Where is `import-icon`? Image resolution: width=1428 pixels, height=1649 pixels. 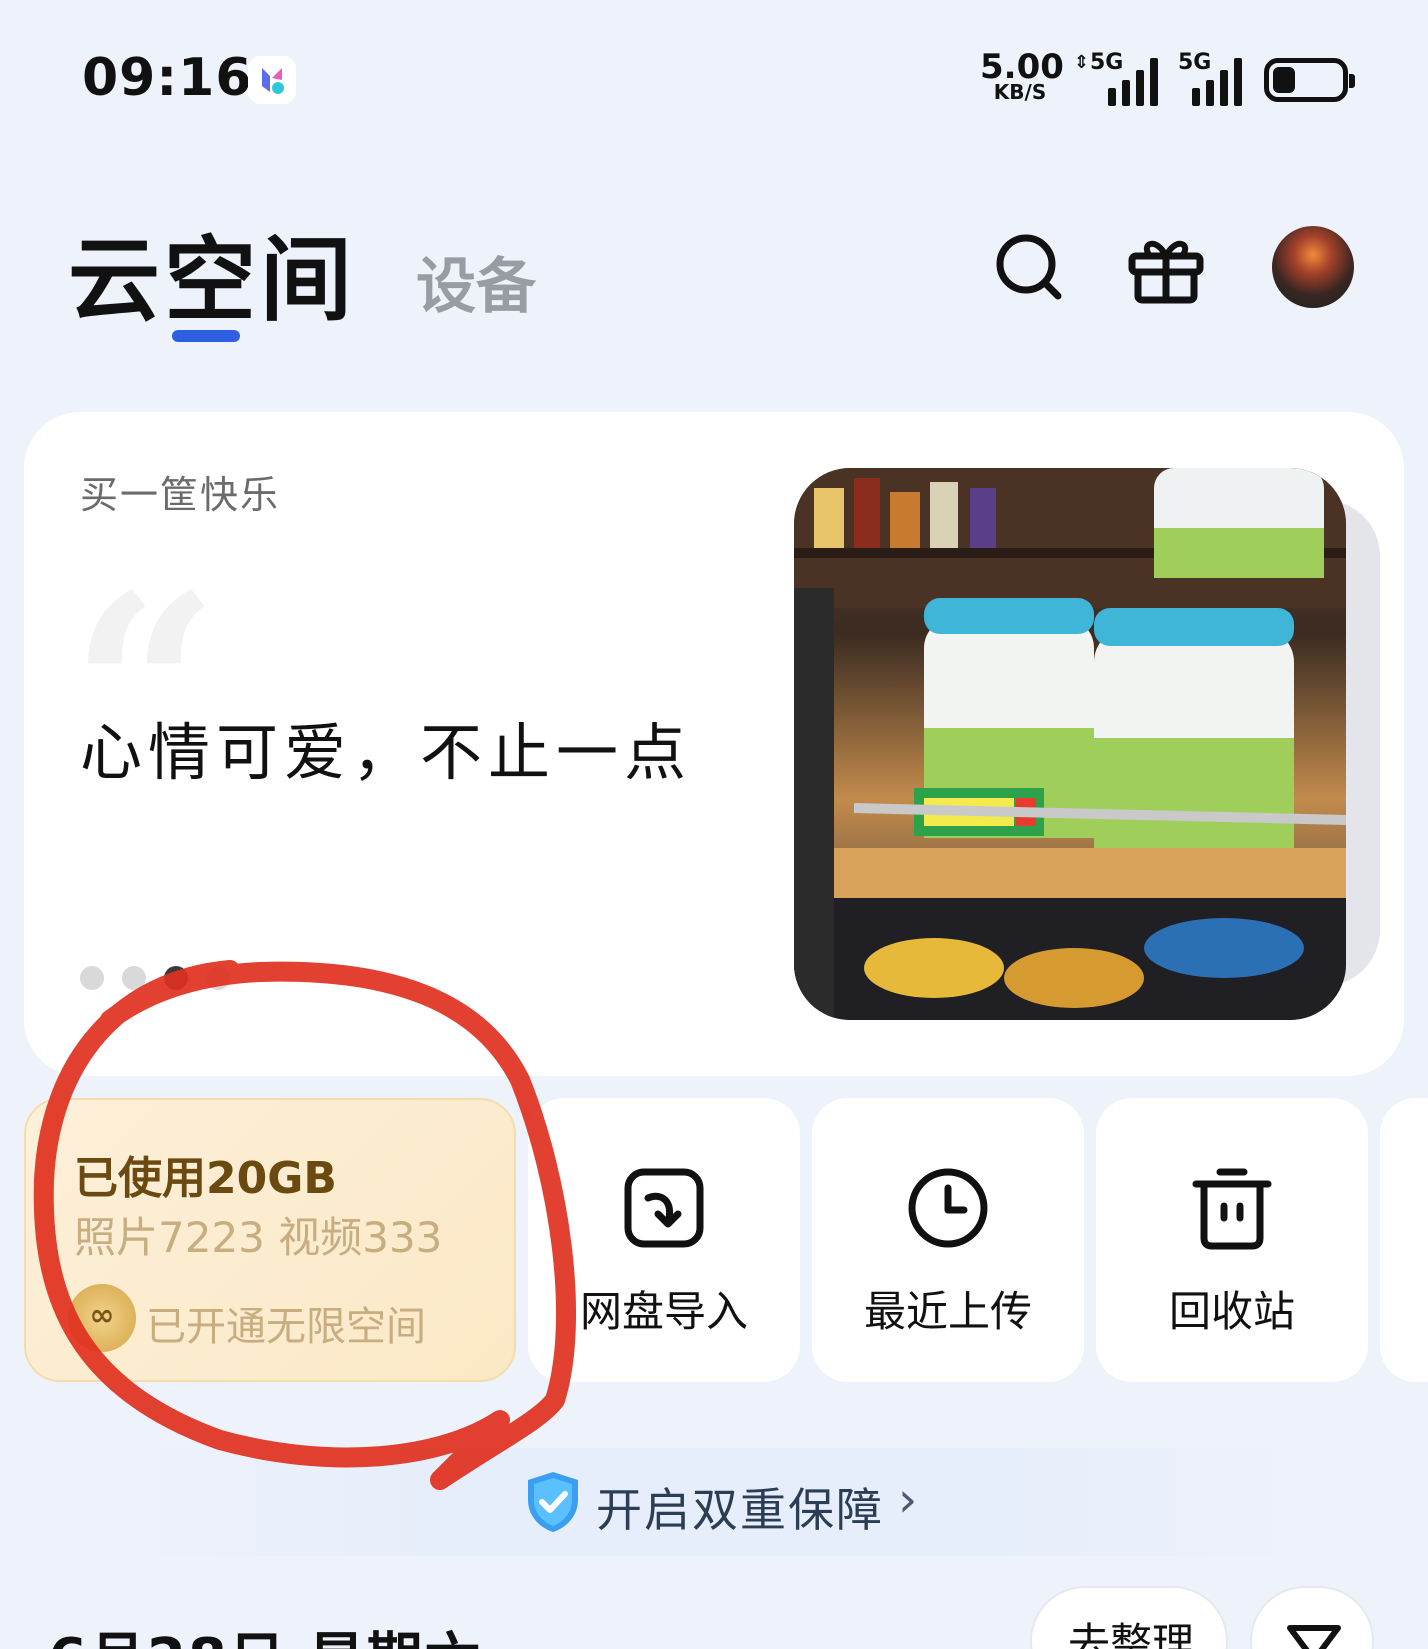
import-icon is located at coordinates (664, 1208).